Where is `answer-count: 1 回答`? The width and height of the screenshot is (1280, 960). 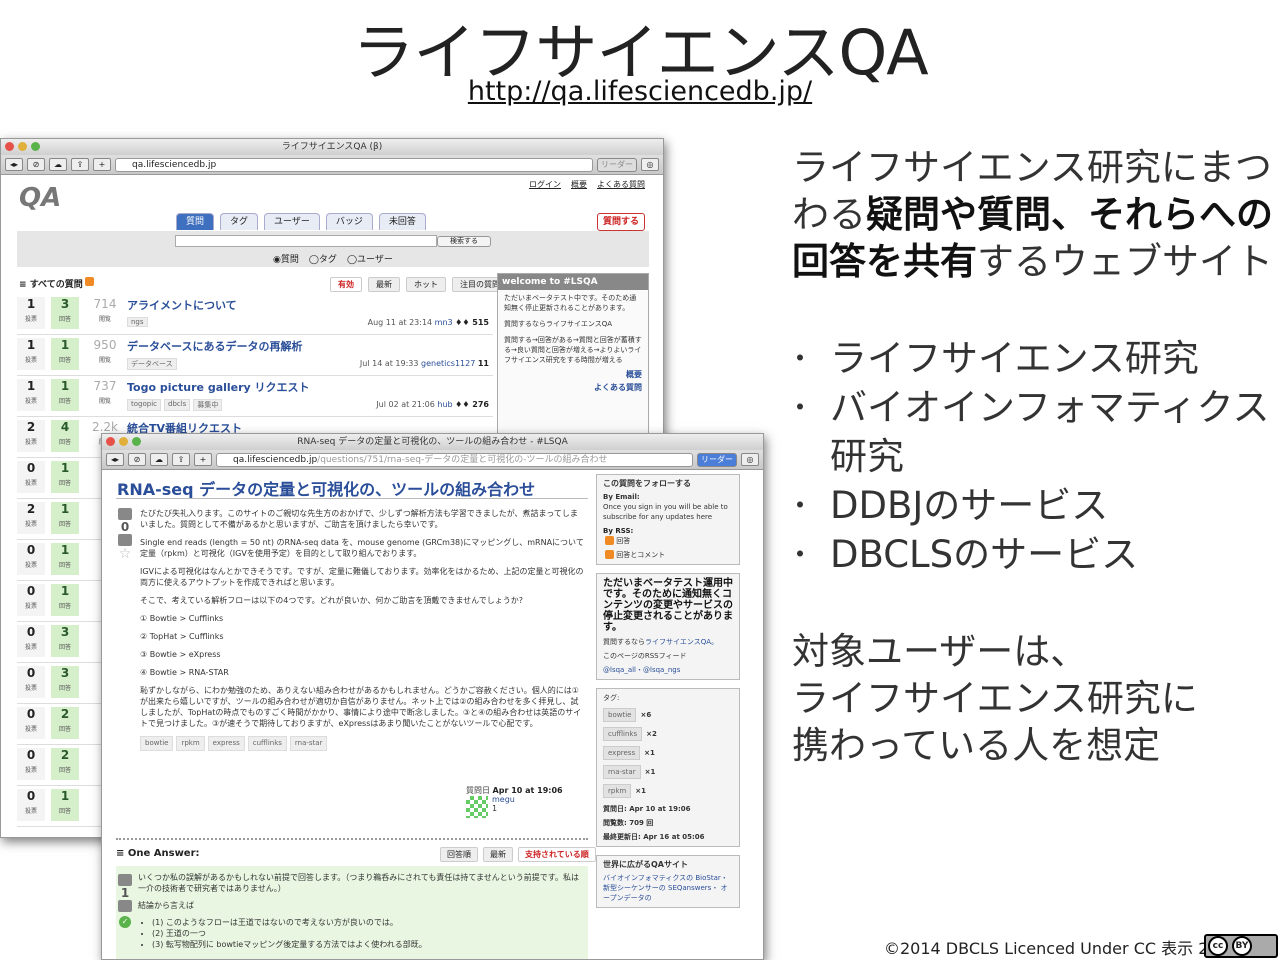 answer-count: 1 回答 is located at coordinates (65, 559).